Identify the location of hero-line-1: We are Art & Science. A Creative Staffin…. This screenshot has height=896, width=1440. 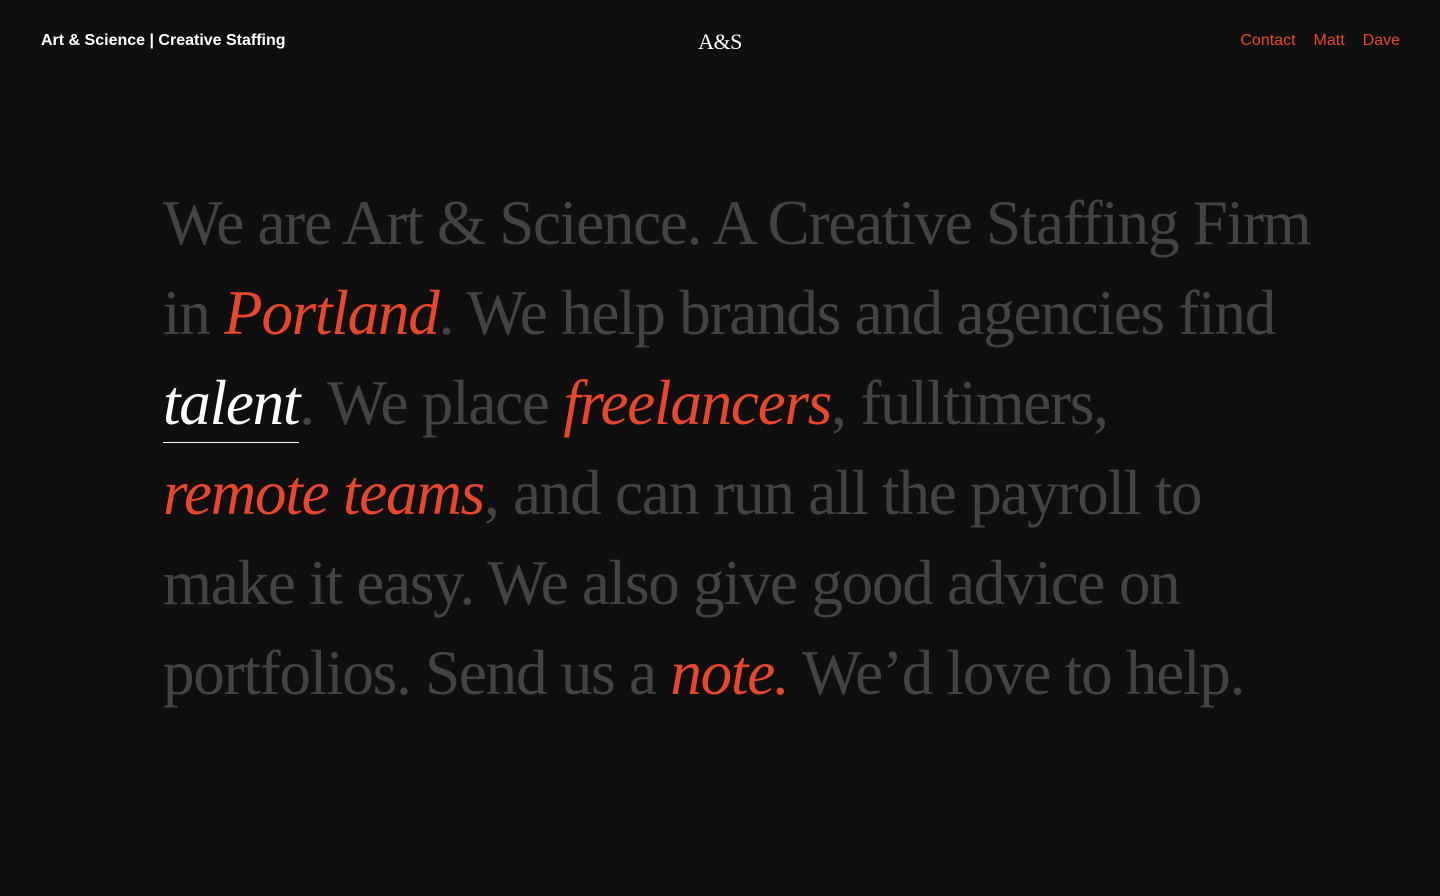
(737, 223).